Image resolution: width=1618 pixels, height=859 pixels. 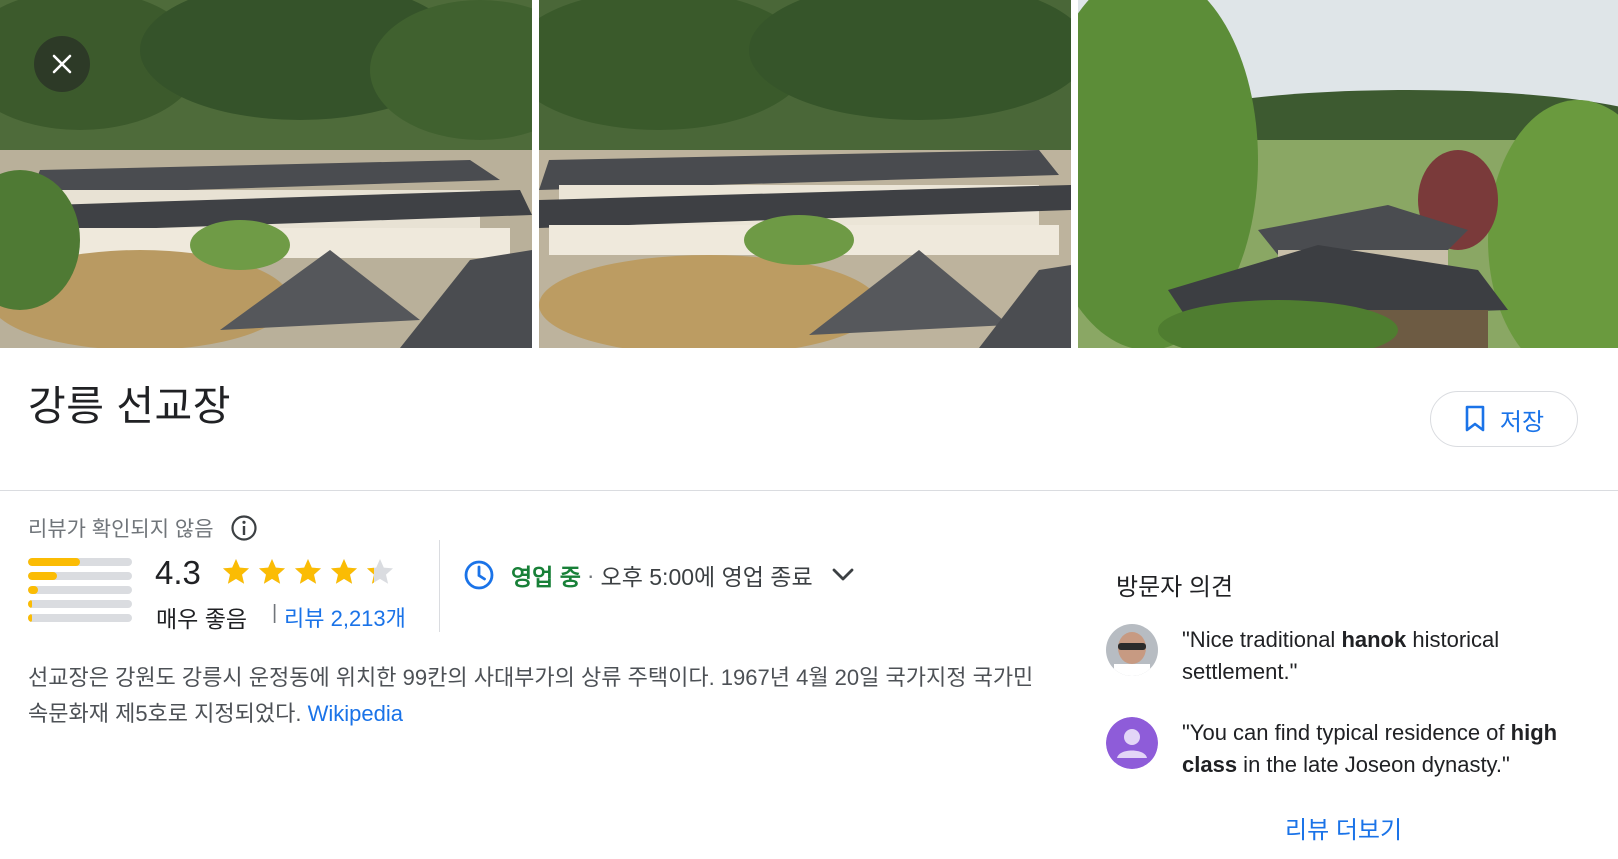 What do you see at coordinates (1522, 422) in the screenshot?
I see `save-label: 저장` at bounding box center [1522, 422].